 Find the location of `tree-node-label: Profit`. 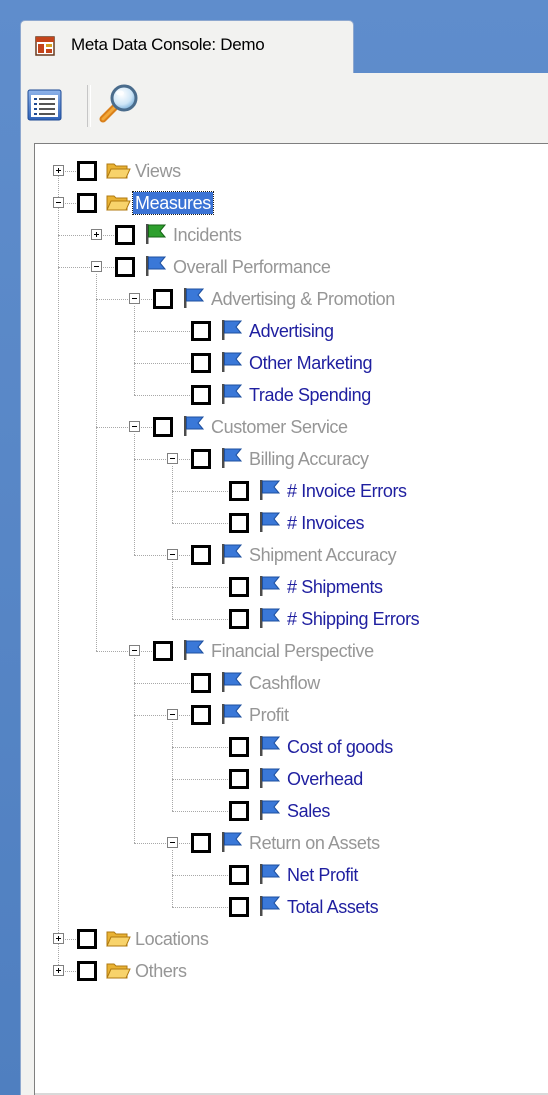

tree-node-label: Profit is located at coordinates (269, 715).